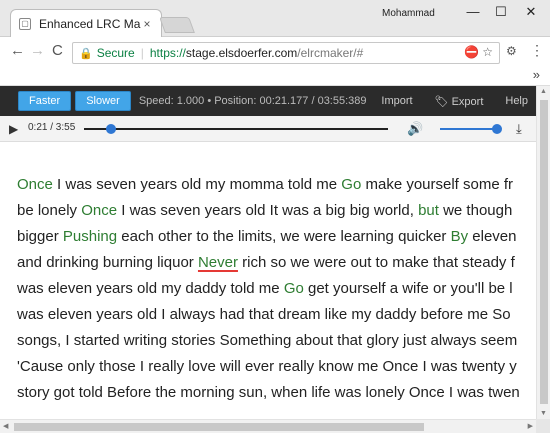 Image resolution: width=550 pixels, height=433 pixels. What do you see at coordinates (487, 52) in the screenshot?
I see `bookmark-star-icon: ☆` at bounding box center [487, 52].